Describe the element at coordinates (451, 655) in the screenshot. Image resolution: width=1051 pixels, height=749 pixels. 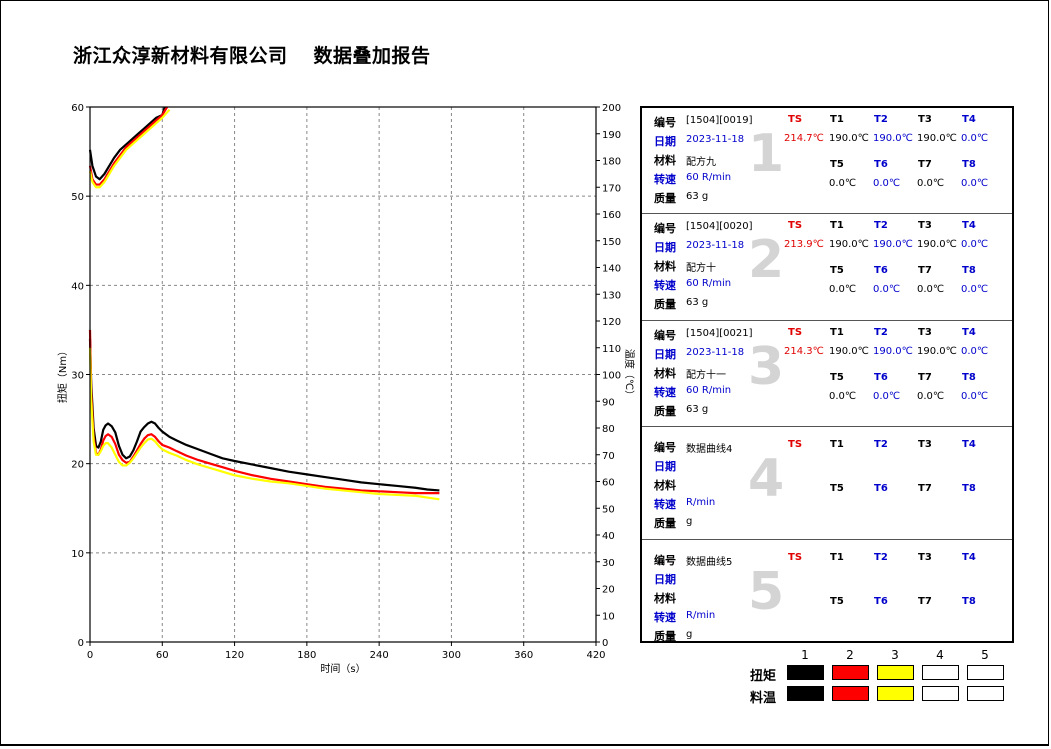
I see `x-tick-label: 300` at that location.